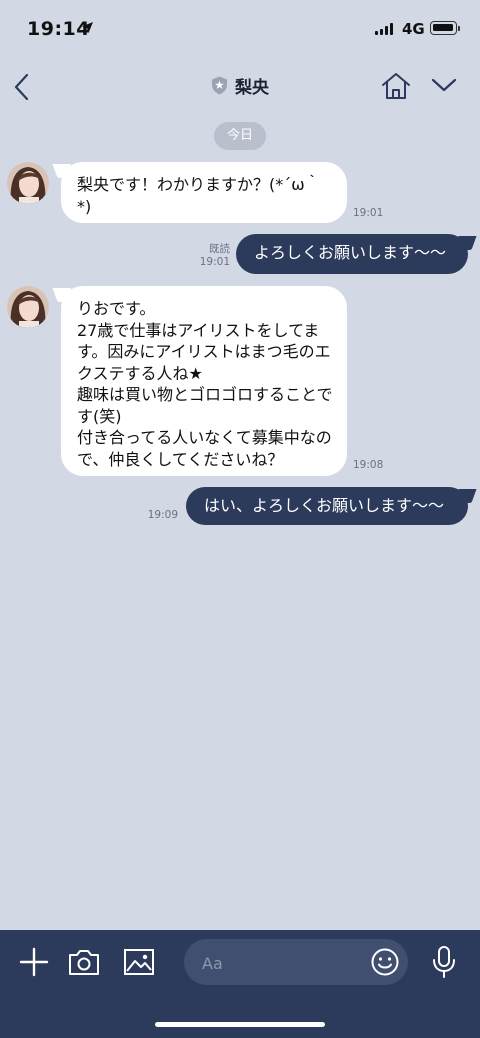  I want to click on chevron-down-icon, so click(444, 85).